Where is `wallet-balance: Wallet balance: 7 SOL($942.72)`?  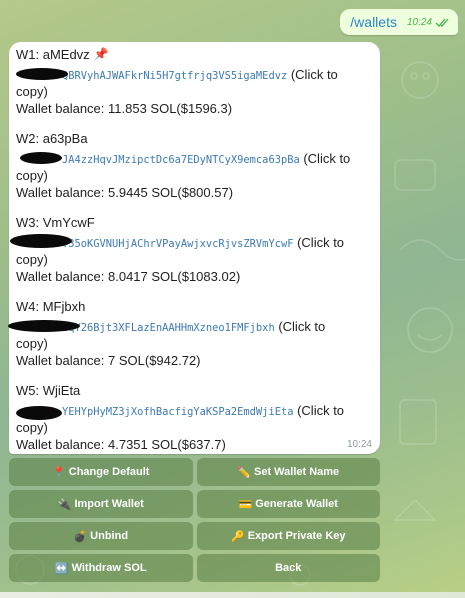
wallet-balance: Wallet balance: 7 SOL($942.72) is located at coordinates (108, 360).